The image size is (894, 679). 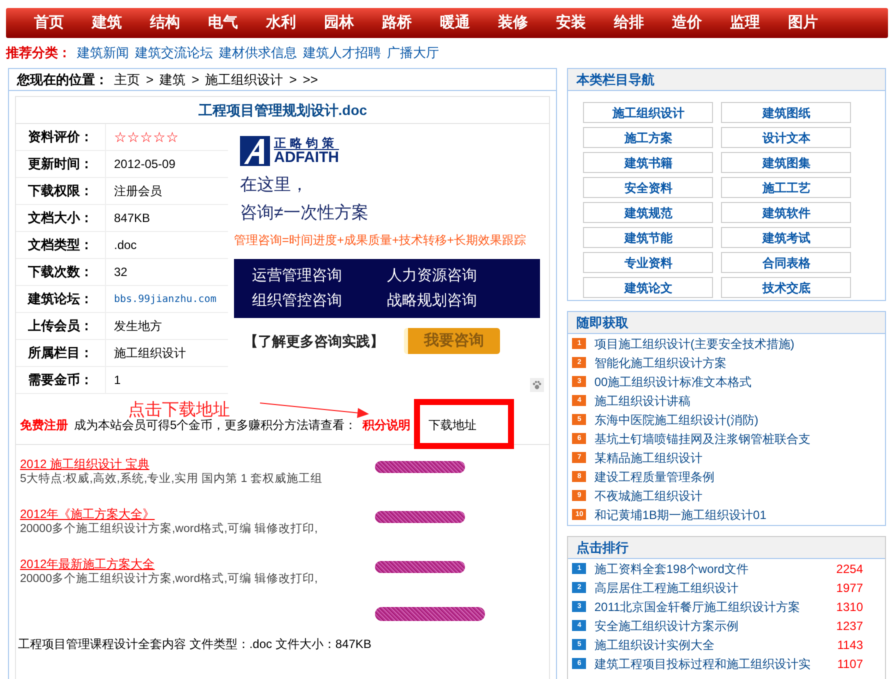 What do you see at coordinates (666, 587) in the screenshot?
I see `ranking-item-link: 高层居住工程施工组织设计` at bounding box center [666, 587].